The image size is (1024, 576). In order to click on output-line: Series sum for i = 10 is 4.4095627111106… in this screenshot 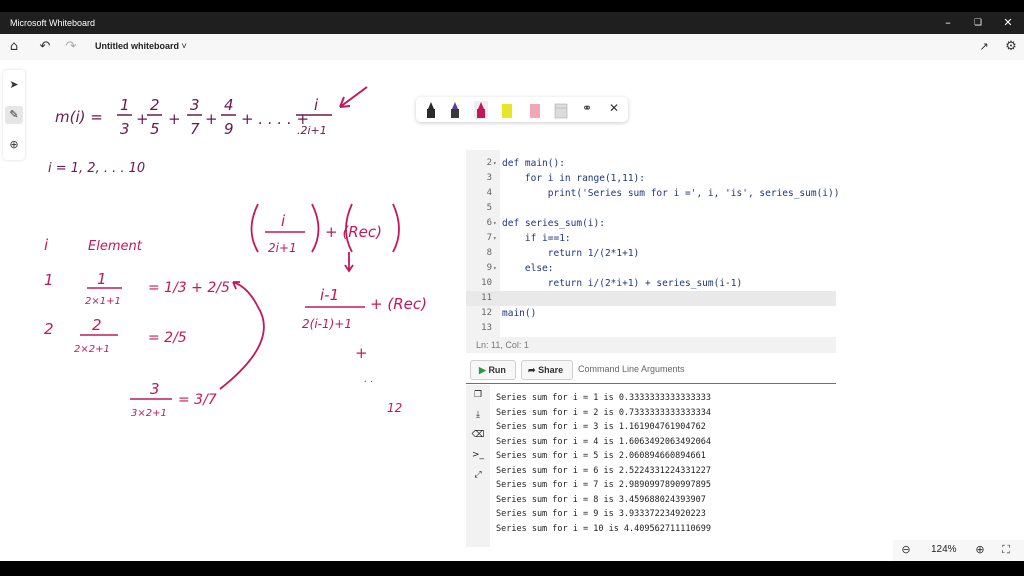, I will do `click(603, 528)`.